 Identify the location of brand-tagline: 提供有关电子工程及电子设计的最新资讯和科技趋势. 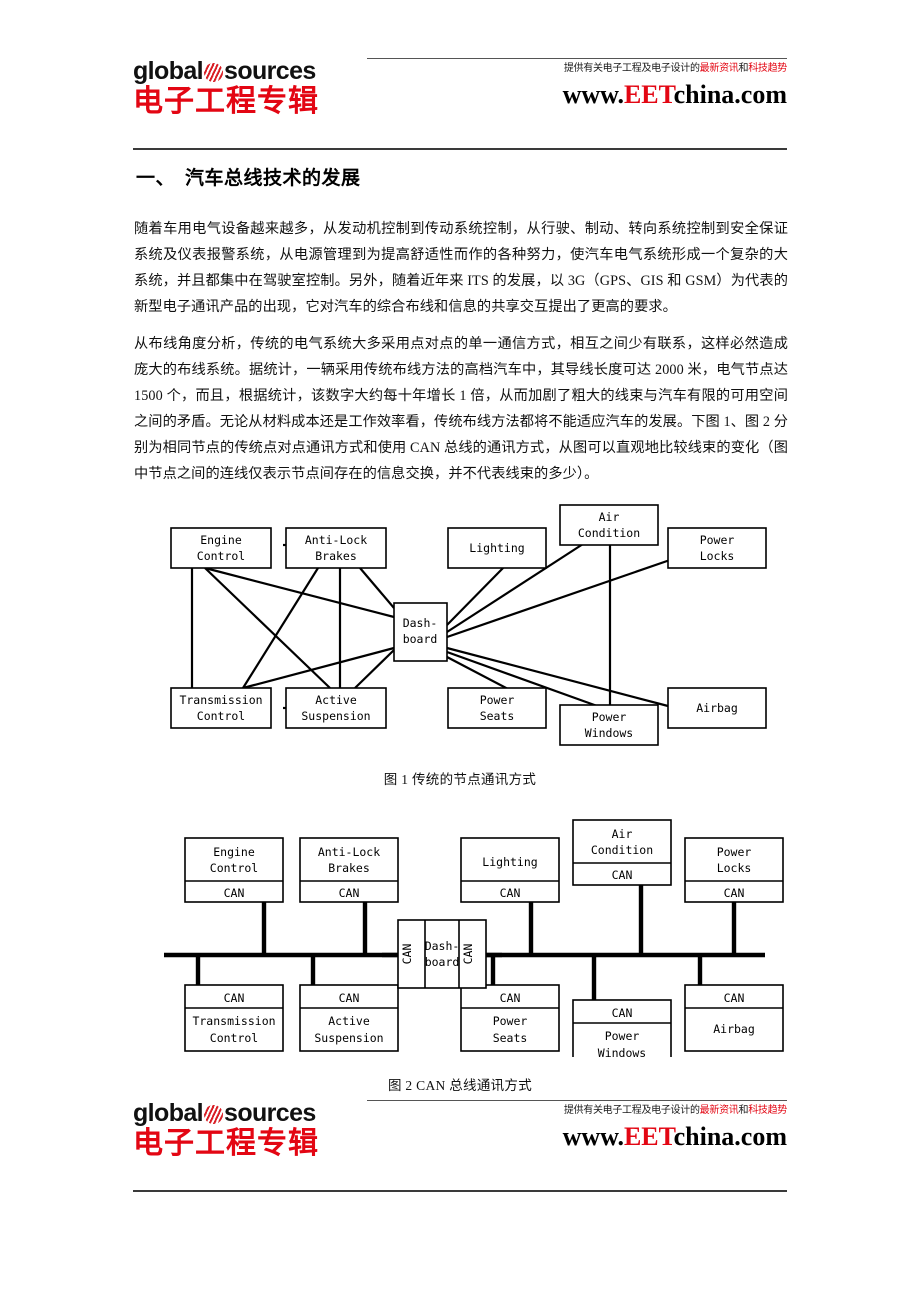
(577, 69).